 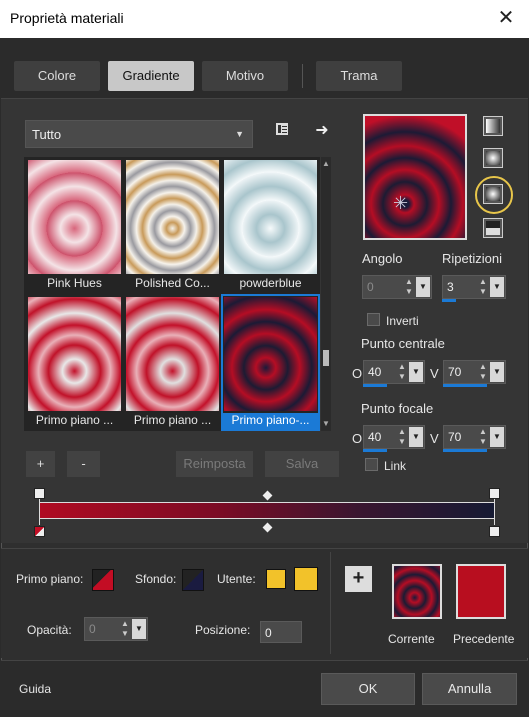 I want to click on scroll-up-icon: ▲, so click(x=326, y=163).